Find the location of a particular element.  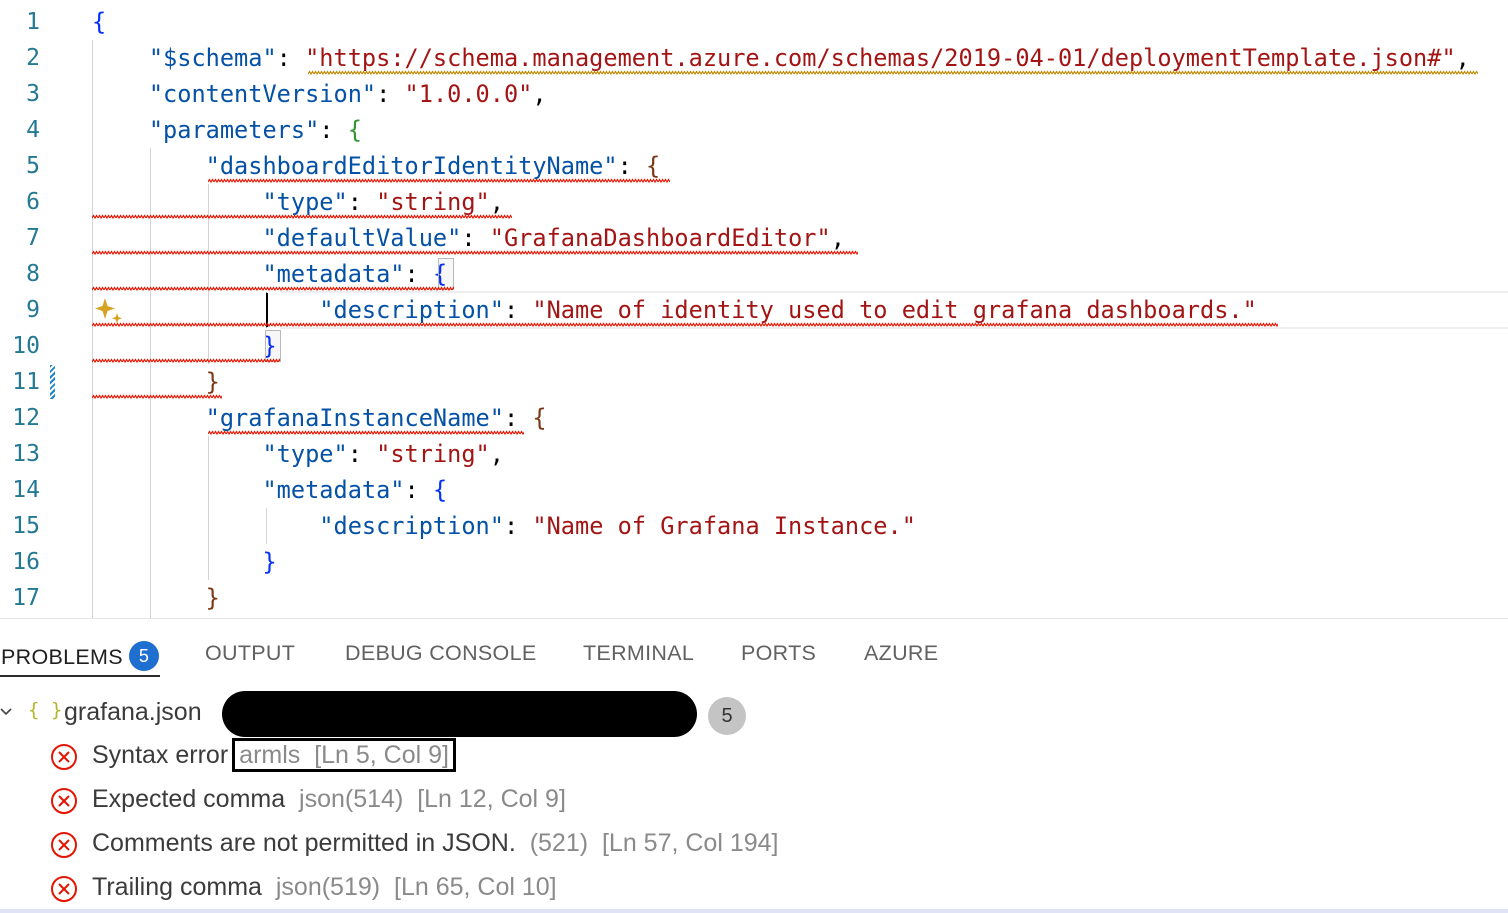

problems-file-group: { } grafana.json 5 is located at coordinates (754, 714).